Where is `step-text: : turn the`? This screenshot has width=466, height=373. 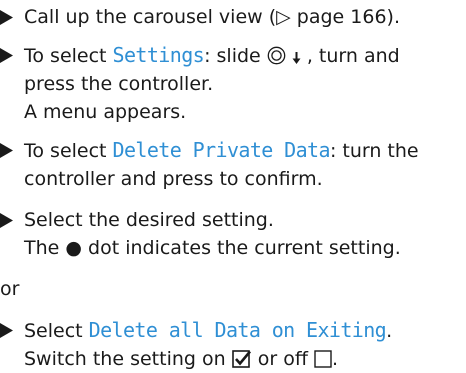
step-text: : turn the is located at coordinates (374, 151).